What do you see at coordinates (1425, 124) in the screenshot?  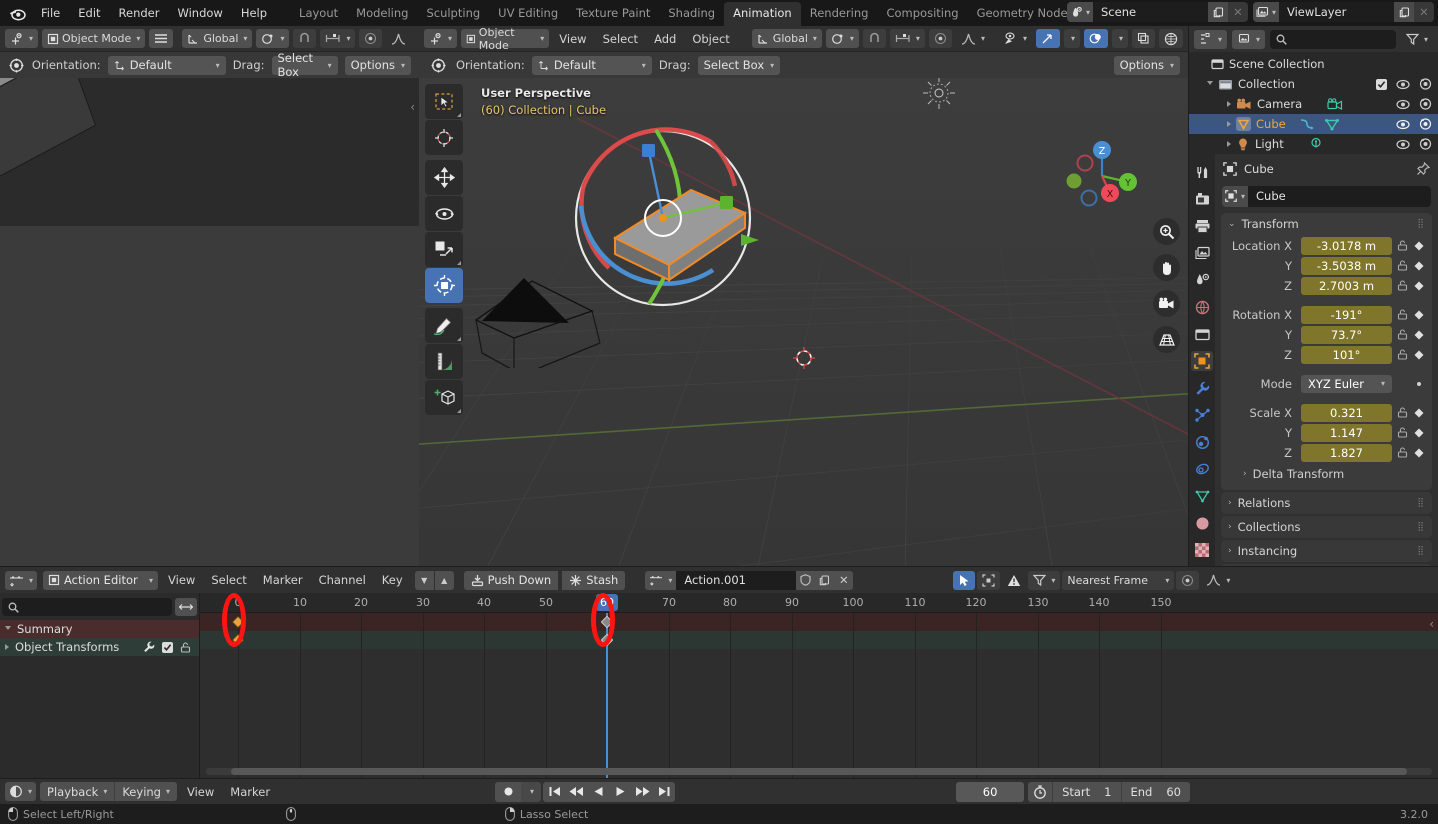 I see `camera-render-icon` at bounding box center [1425, 124].